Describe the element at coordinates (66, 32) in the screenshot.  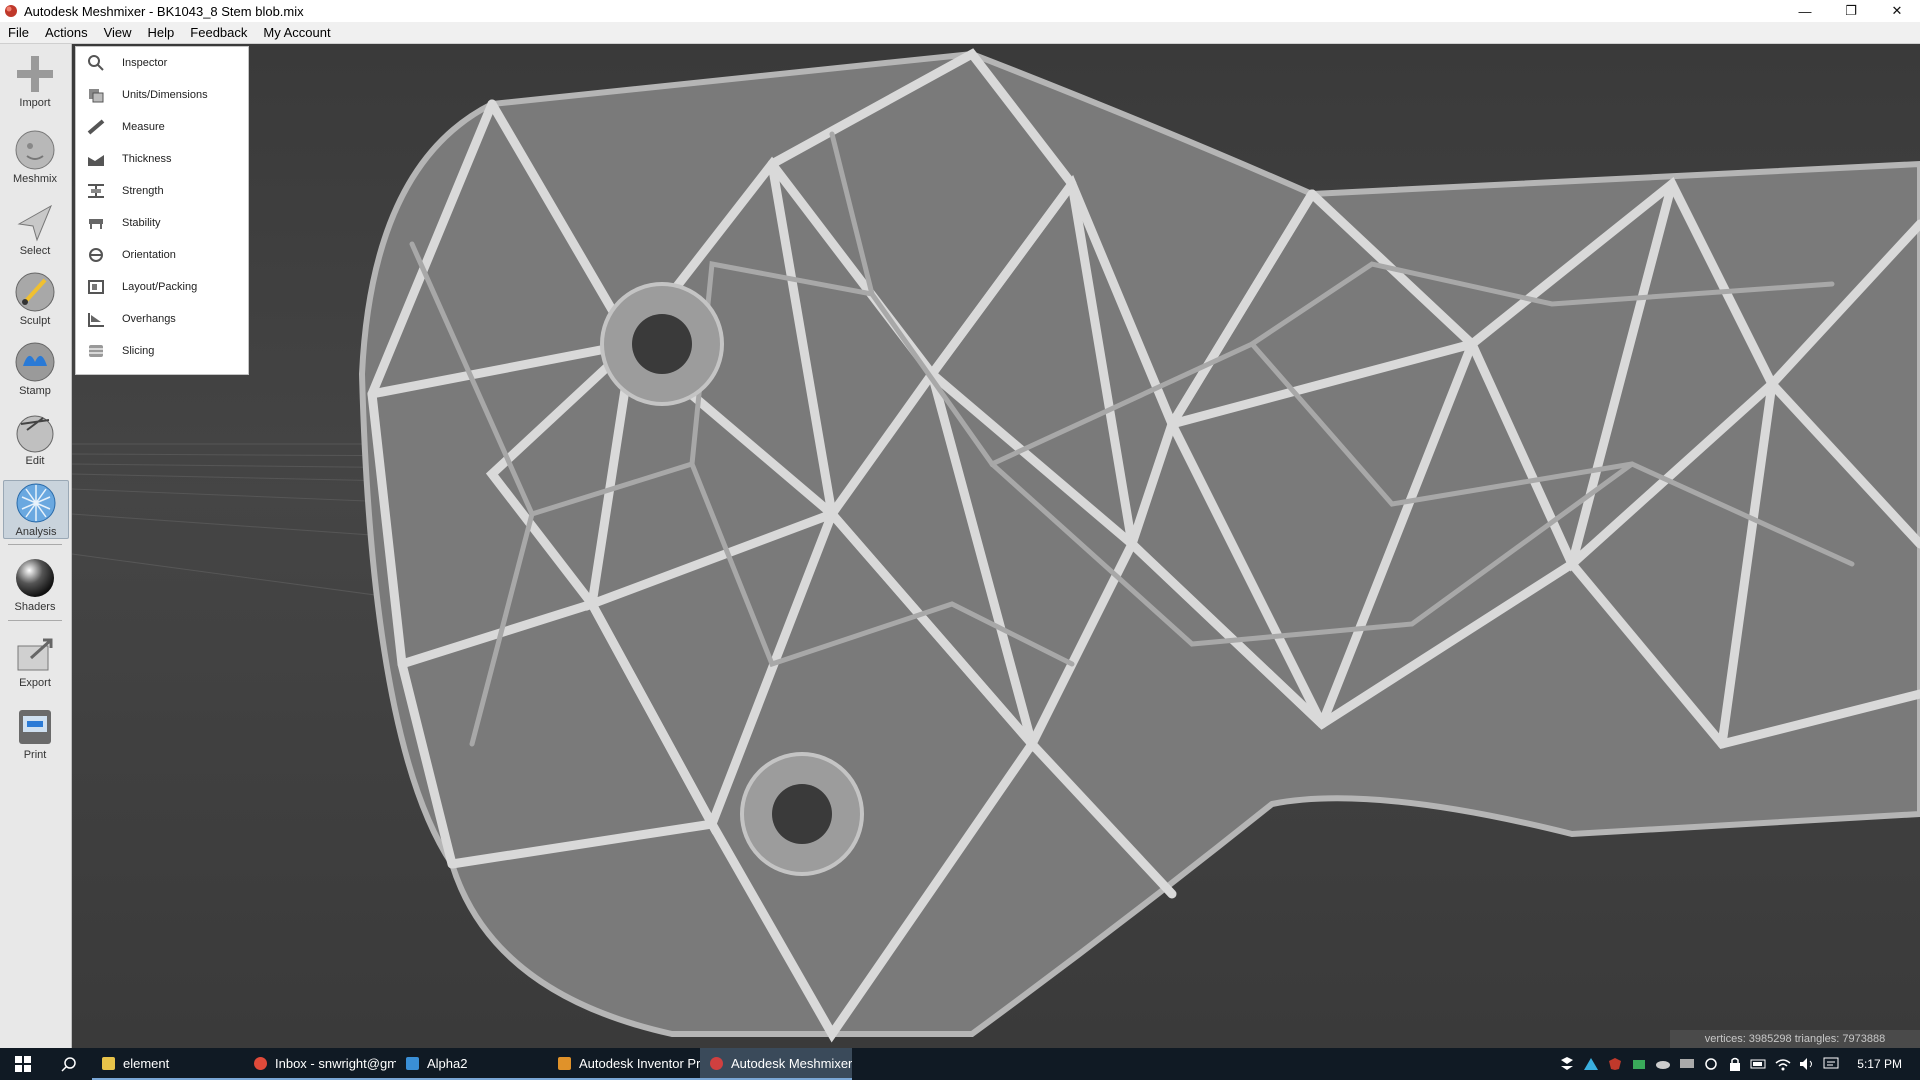
I see `menu-actions: Actions` at that location.